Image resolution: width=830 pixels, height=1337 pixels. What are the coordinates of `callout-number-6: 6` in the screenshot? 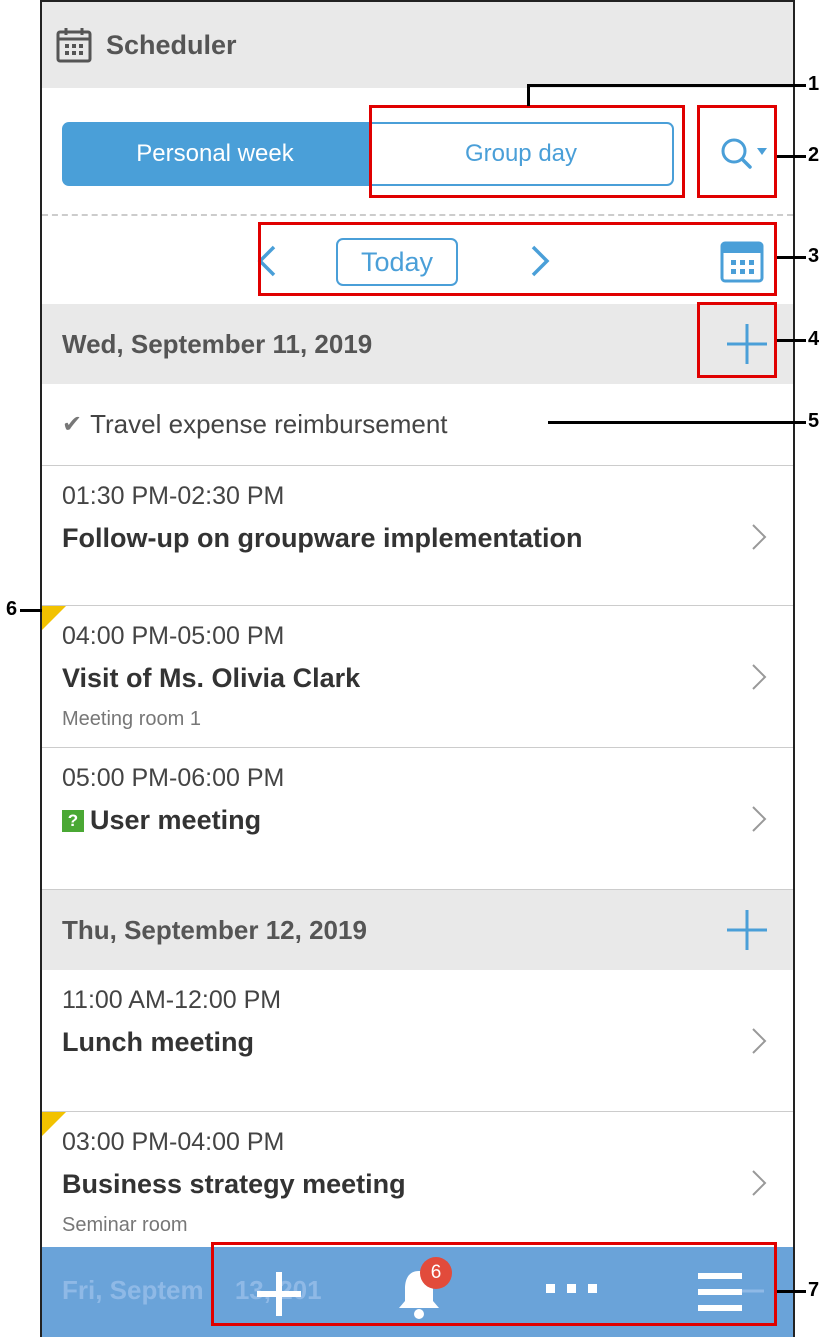 It's located at (12, 609).